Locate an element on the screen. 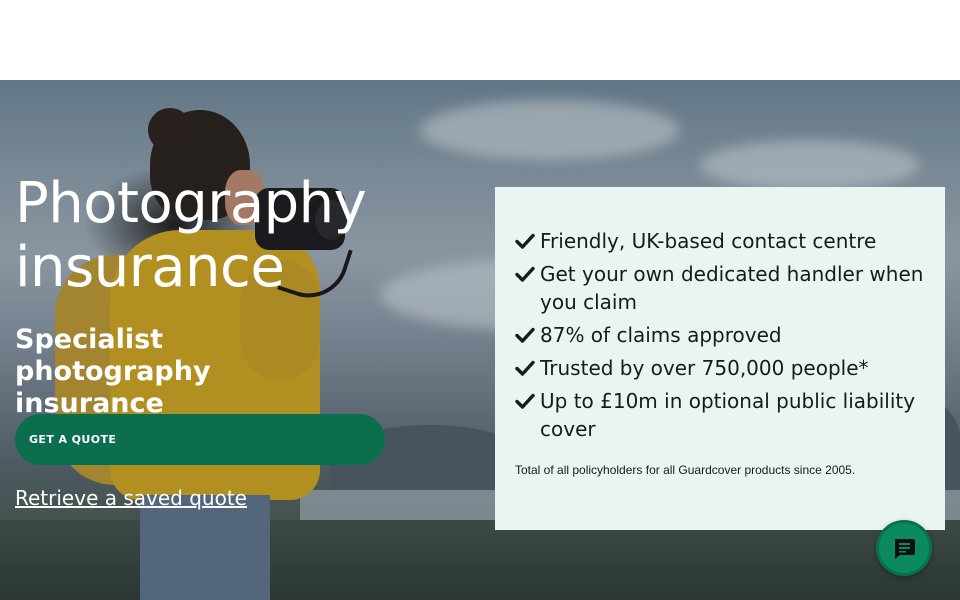  benefit-item: Trusted by over 750,000 people* is located at coordinates (720, 368).